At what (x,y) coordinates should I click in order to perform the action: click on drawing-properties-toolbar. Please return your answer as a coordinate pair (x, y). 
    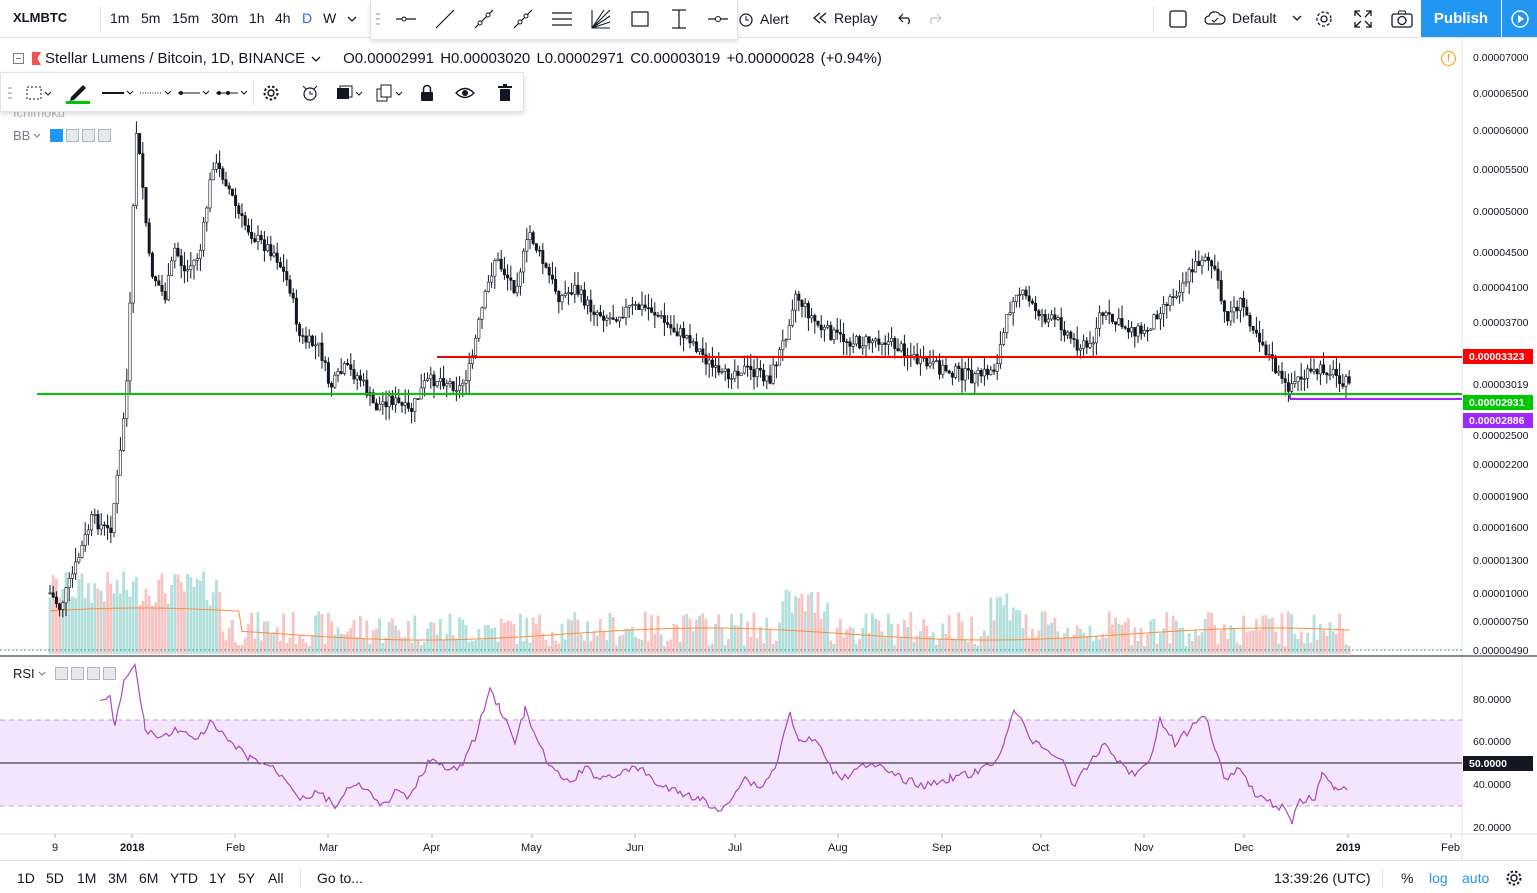
    Looking at the image, I should click on (262, 92).